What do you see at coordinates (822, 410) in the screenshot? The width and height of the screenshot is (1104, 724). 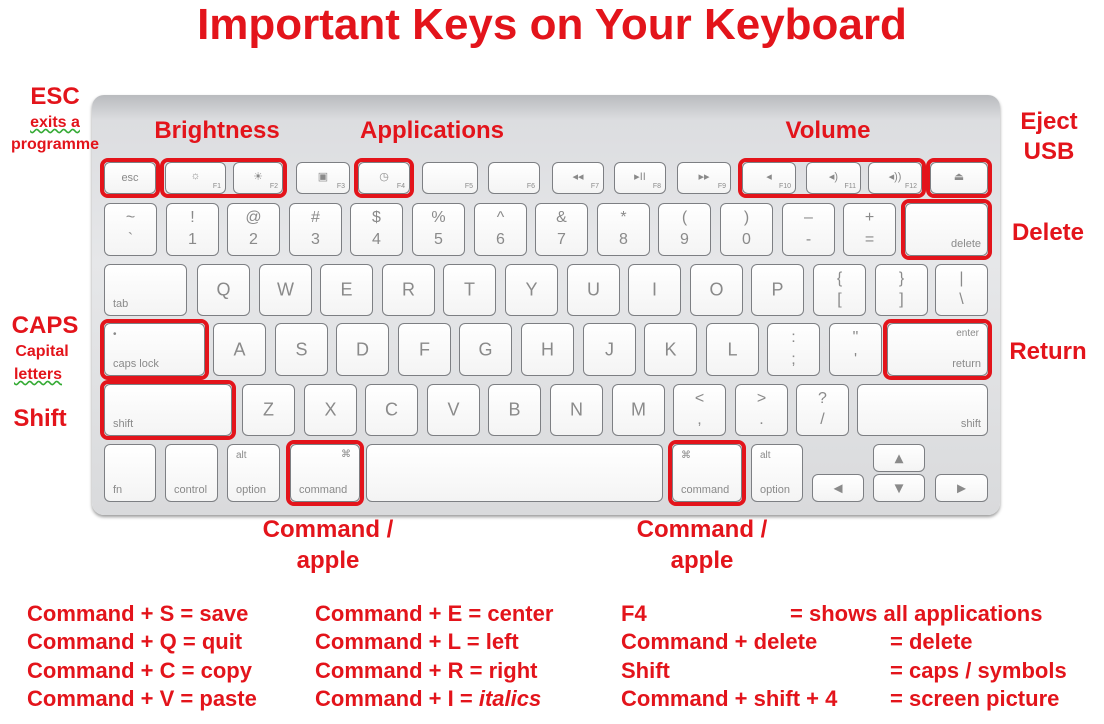 I see `key-zrow-10: ? /` at bounding box center [822, 410].